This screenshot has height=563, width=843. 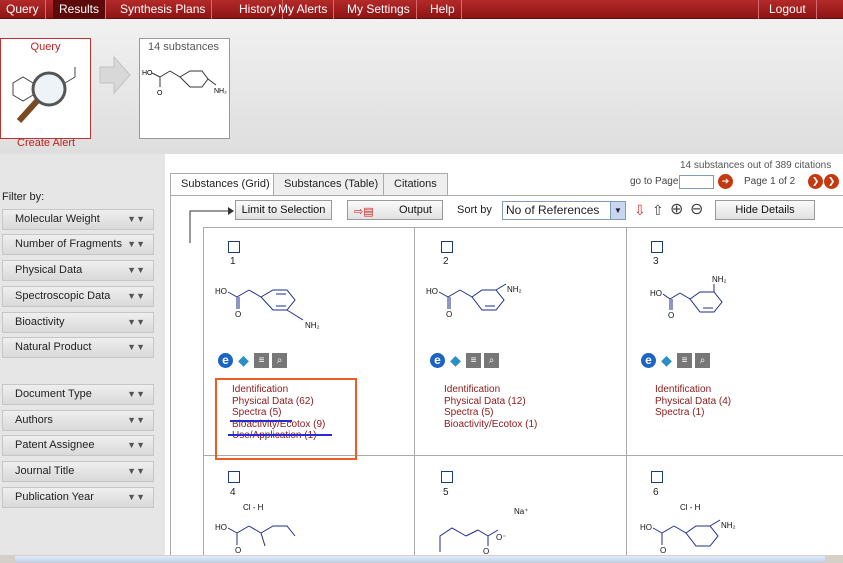 I want to click on filter-publication-year: Publication Year ▼▼, so click(x=78, y=497).